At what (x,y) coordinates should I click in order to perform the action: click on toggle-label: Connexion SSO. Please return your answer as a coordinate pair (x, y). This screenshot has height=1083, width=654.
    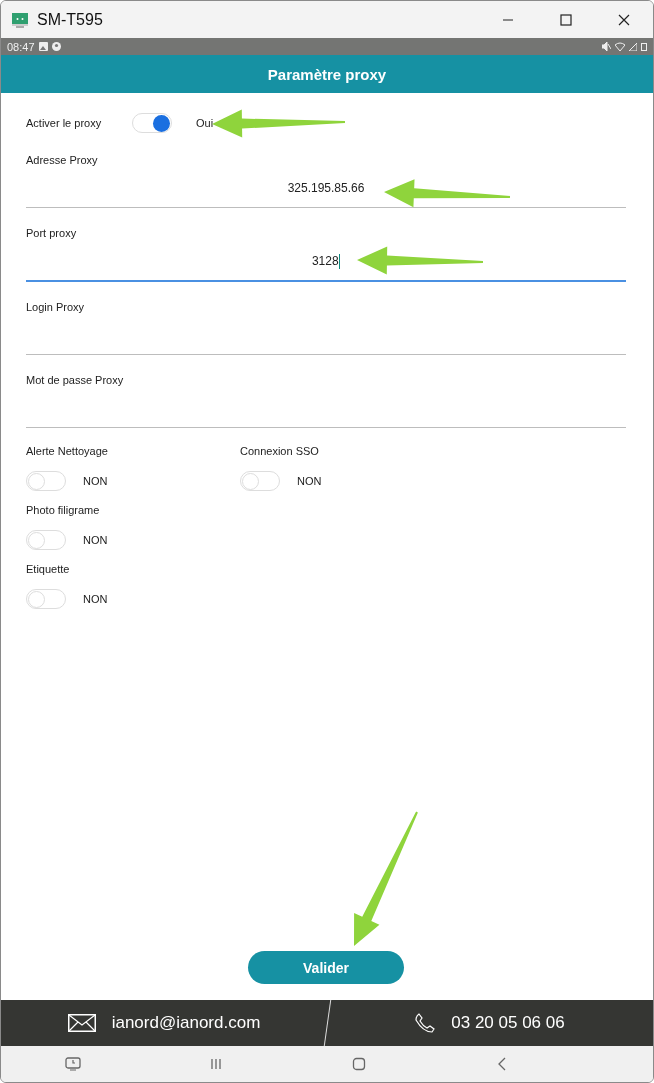
    Looking at the image, I should click on (279, 451).